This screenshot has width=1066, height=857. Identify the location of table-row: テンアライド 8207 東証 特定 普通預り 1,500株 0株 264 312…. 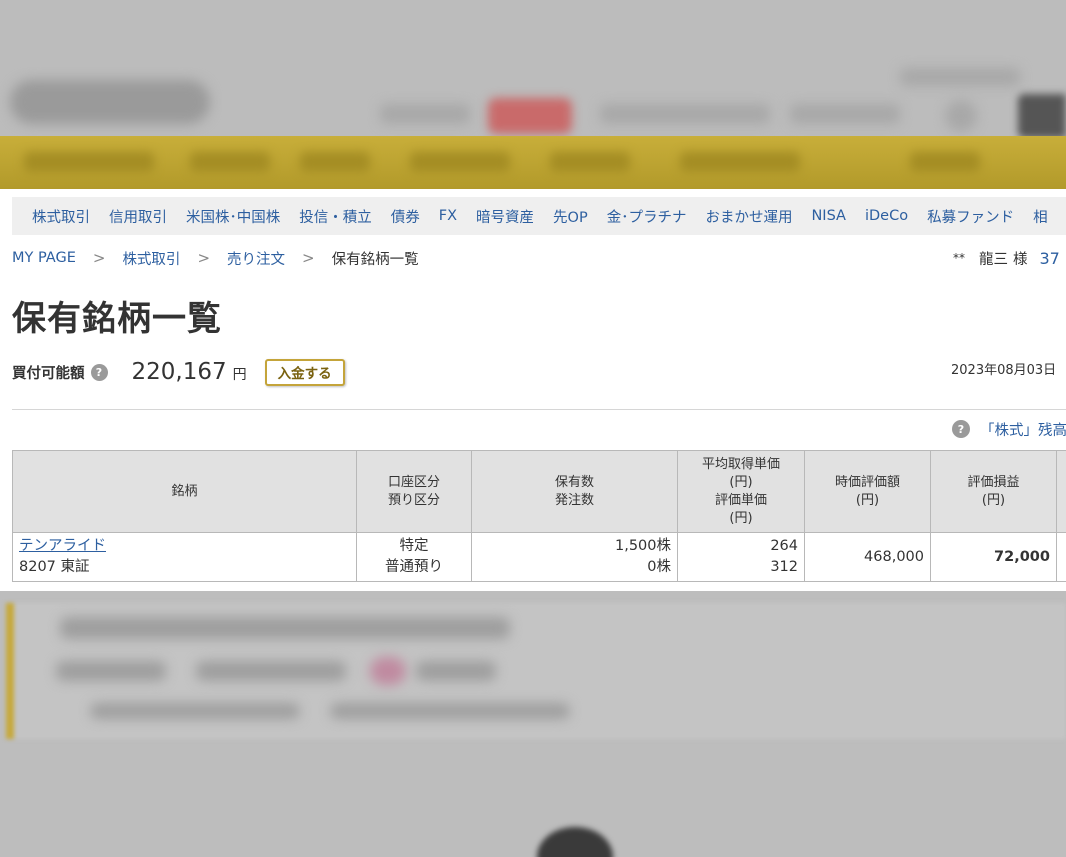
(539, 557).